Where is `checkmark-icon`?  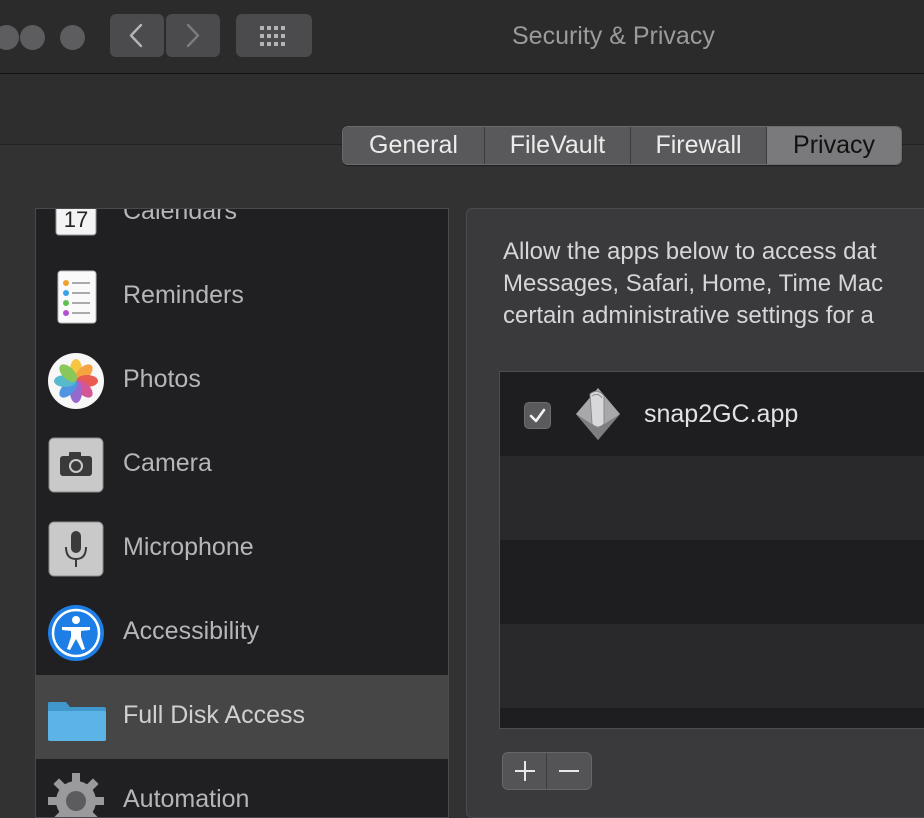
checkmark-icon is located at coordinates (537, 415).